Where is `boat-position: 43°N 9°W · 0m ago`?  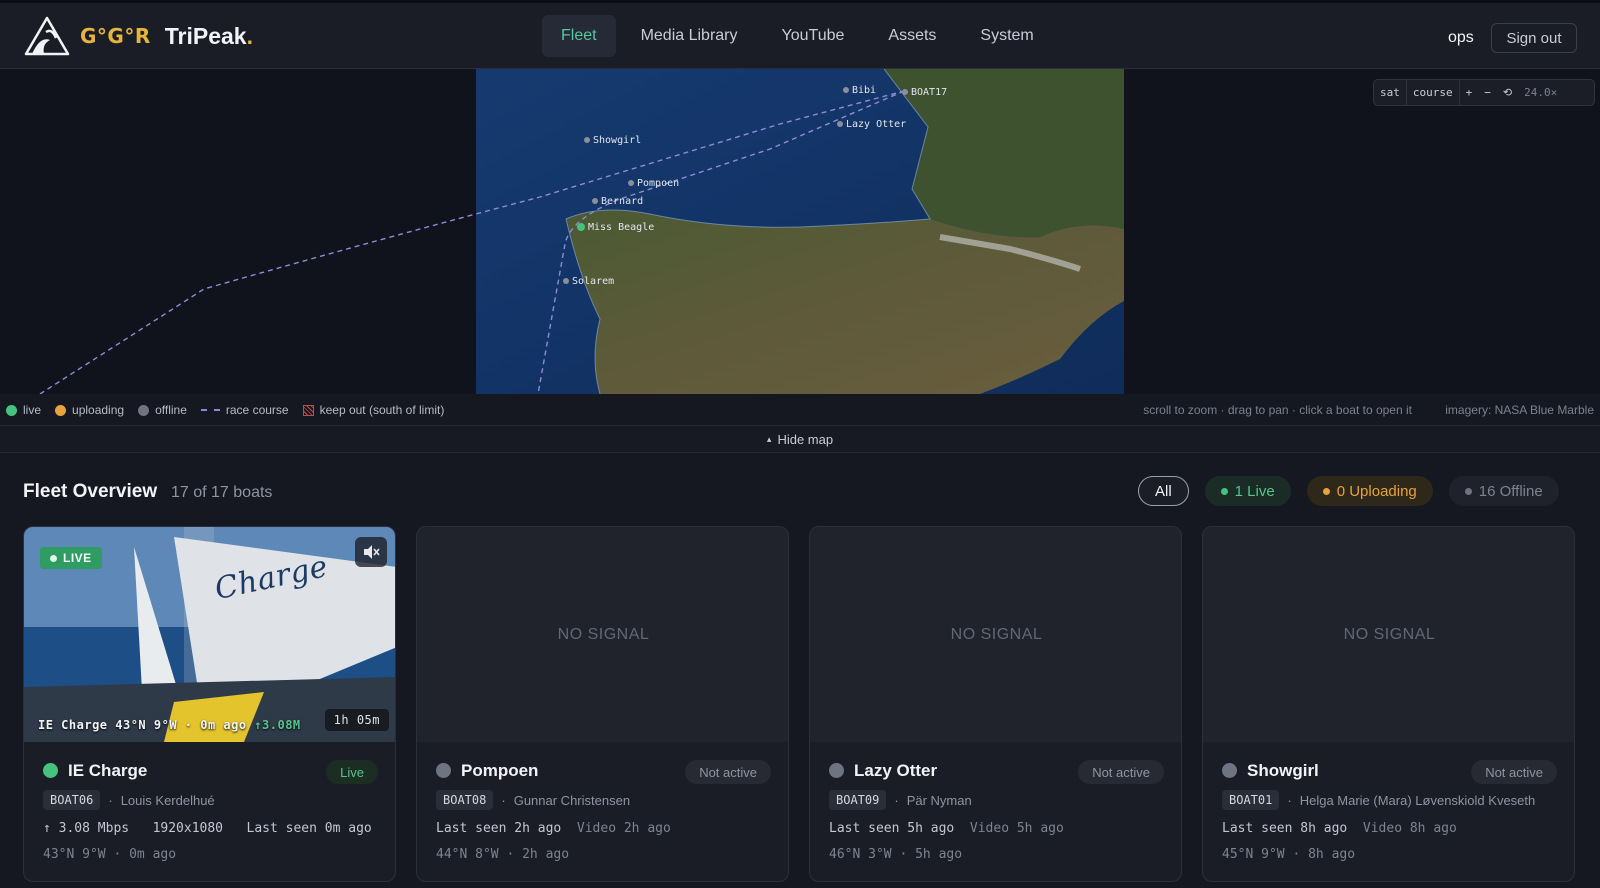
boat-position: 43°N 9°W · 0m ago is located at coordinates (110, 854).